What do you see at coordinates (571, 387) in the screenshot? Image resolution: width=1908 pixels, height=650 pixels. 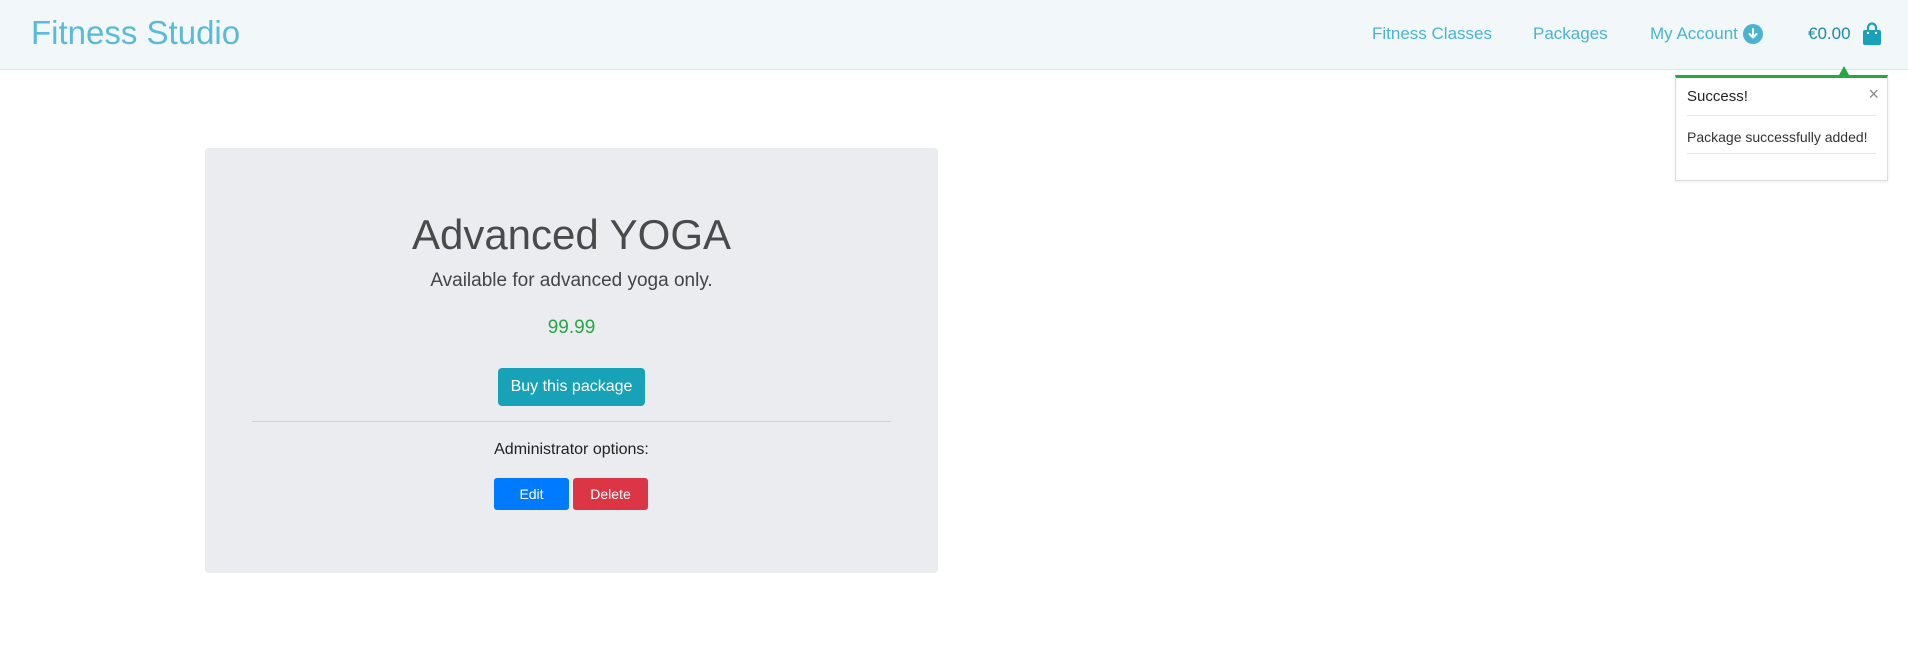 I see `buy-package-button: Buy this package` at bounding box center [571, 387].